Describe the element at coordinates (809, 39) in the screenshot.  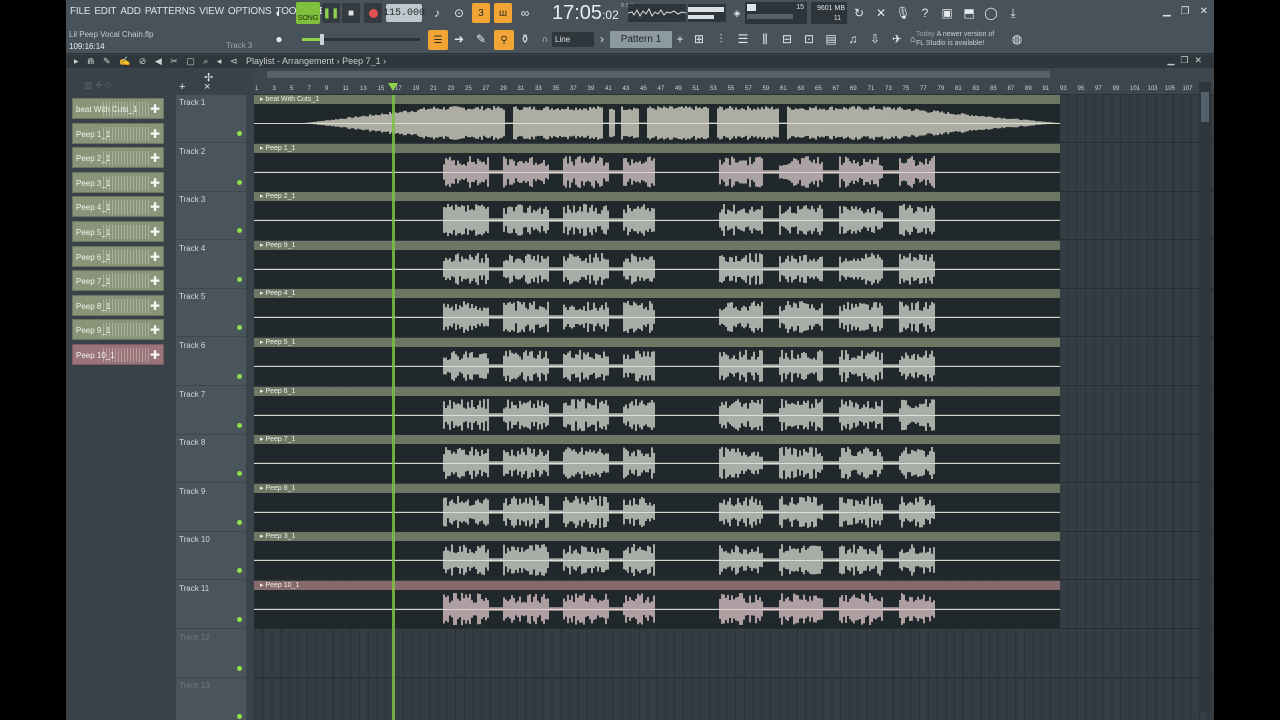
I see `browser-icon: ⊡` at that location.